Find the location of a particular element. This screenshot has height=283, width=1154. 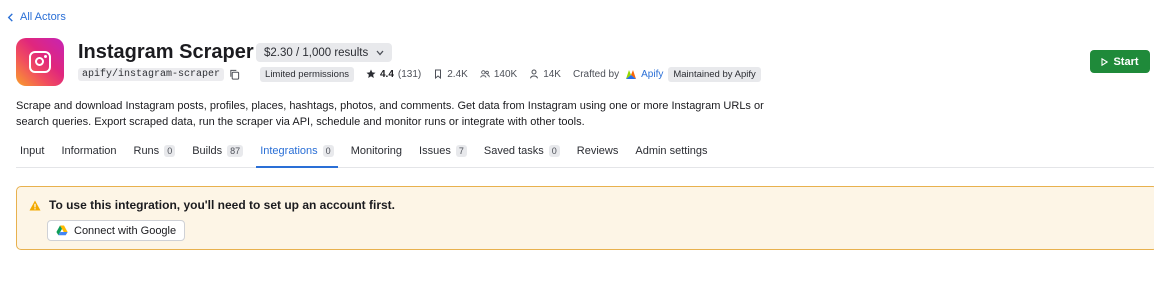

start-button: Start is located at coordinates (1120, 61).